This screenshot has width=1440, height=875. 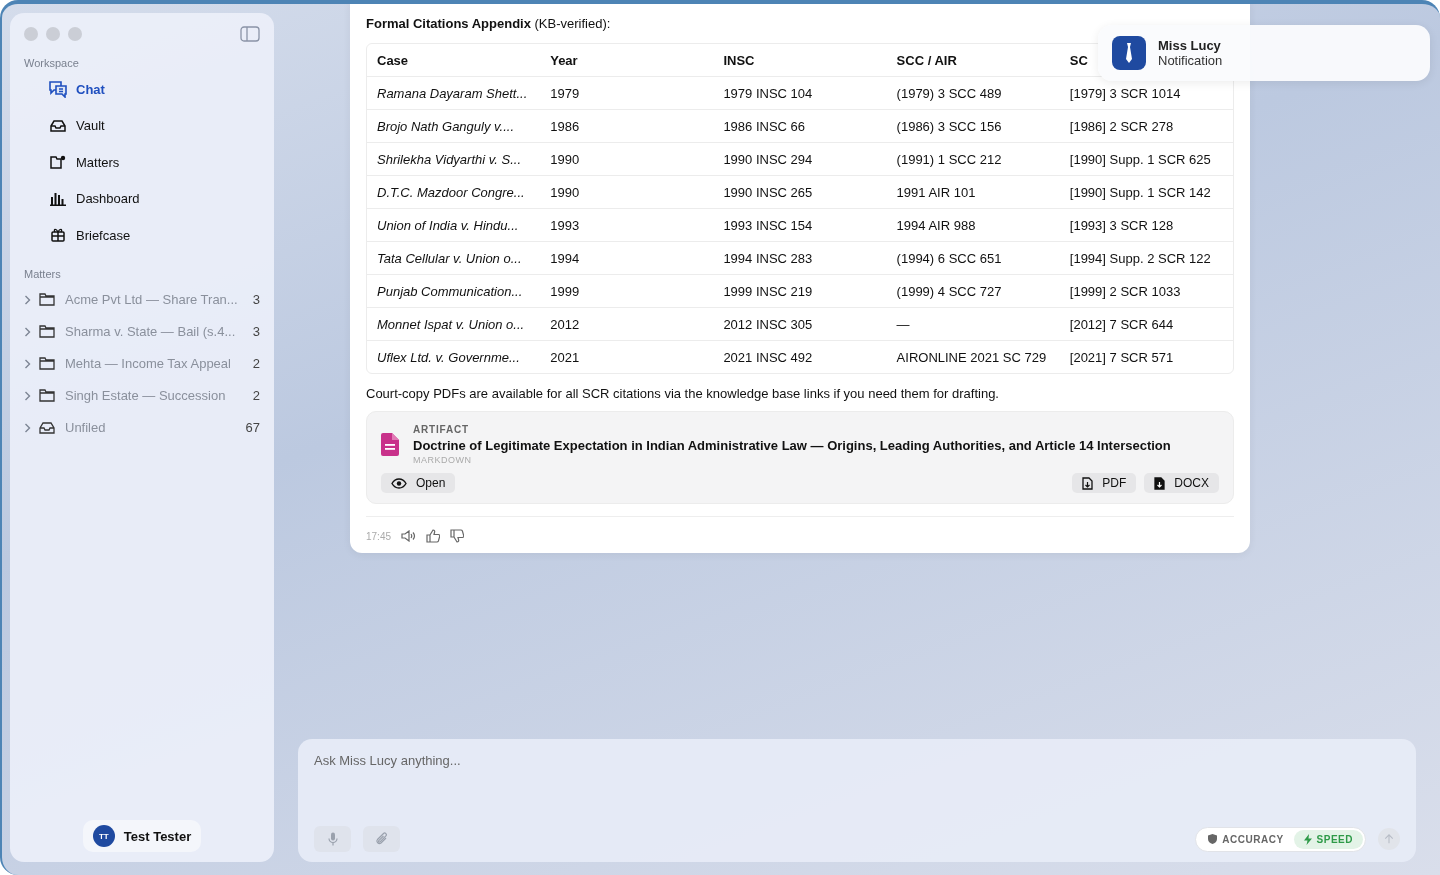 I want to click on table-cell-text: [2021] 7 SCR 571, so click(x=1121, y=357).